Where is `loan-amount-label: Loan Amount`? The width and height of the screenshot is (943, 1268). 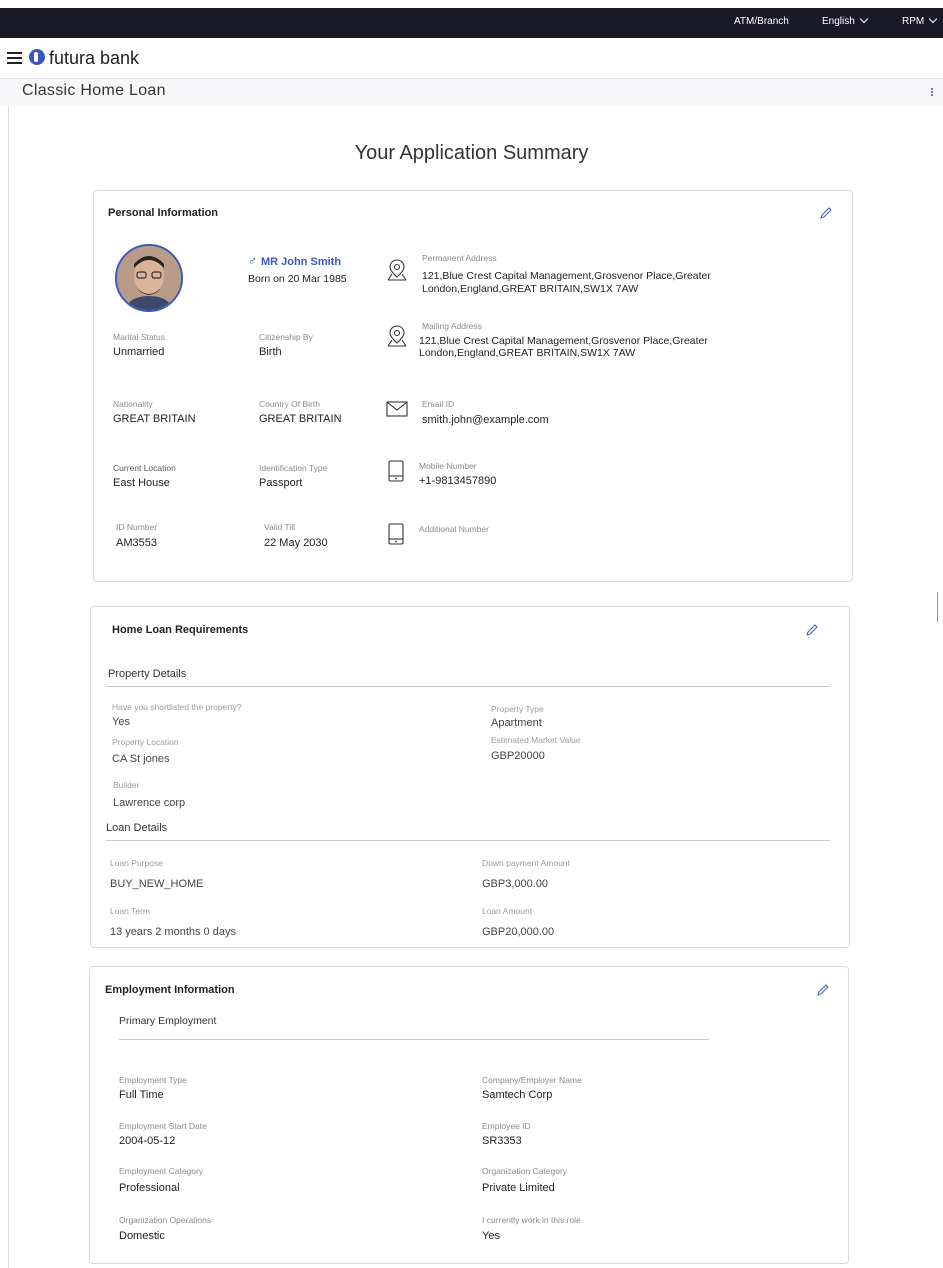 loan-amount-label: Loan Amount is located at coordinates (507, 911).